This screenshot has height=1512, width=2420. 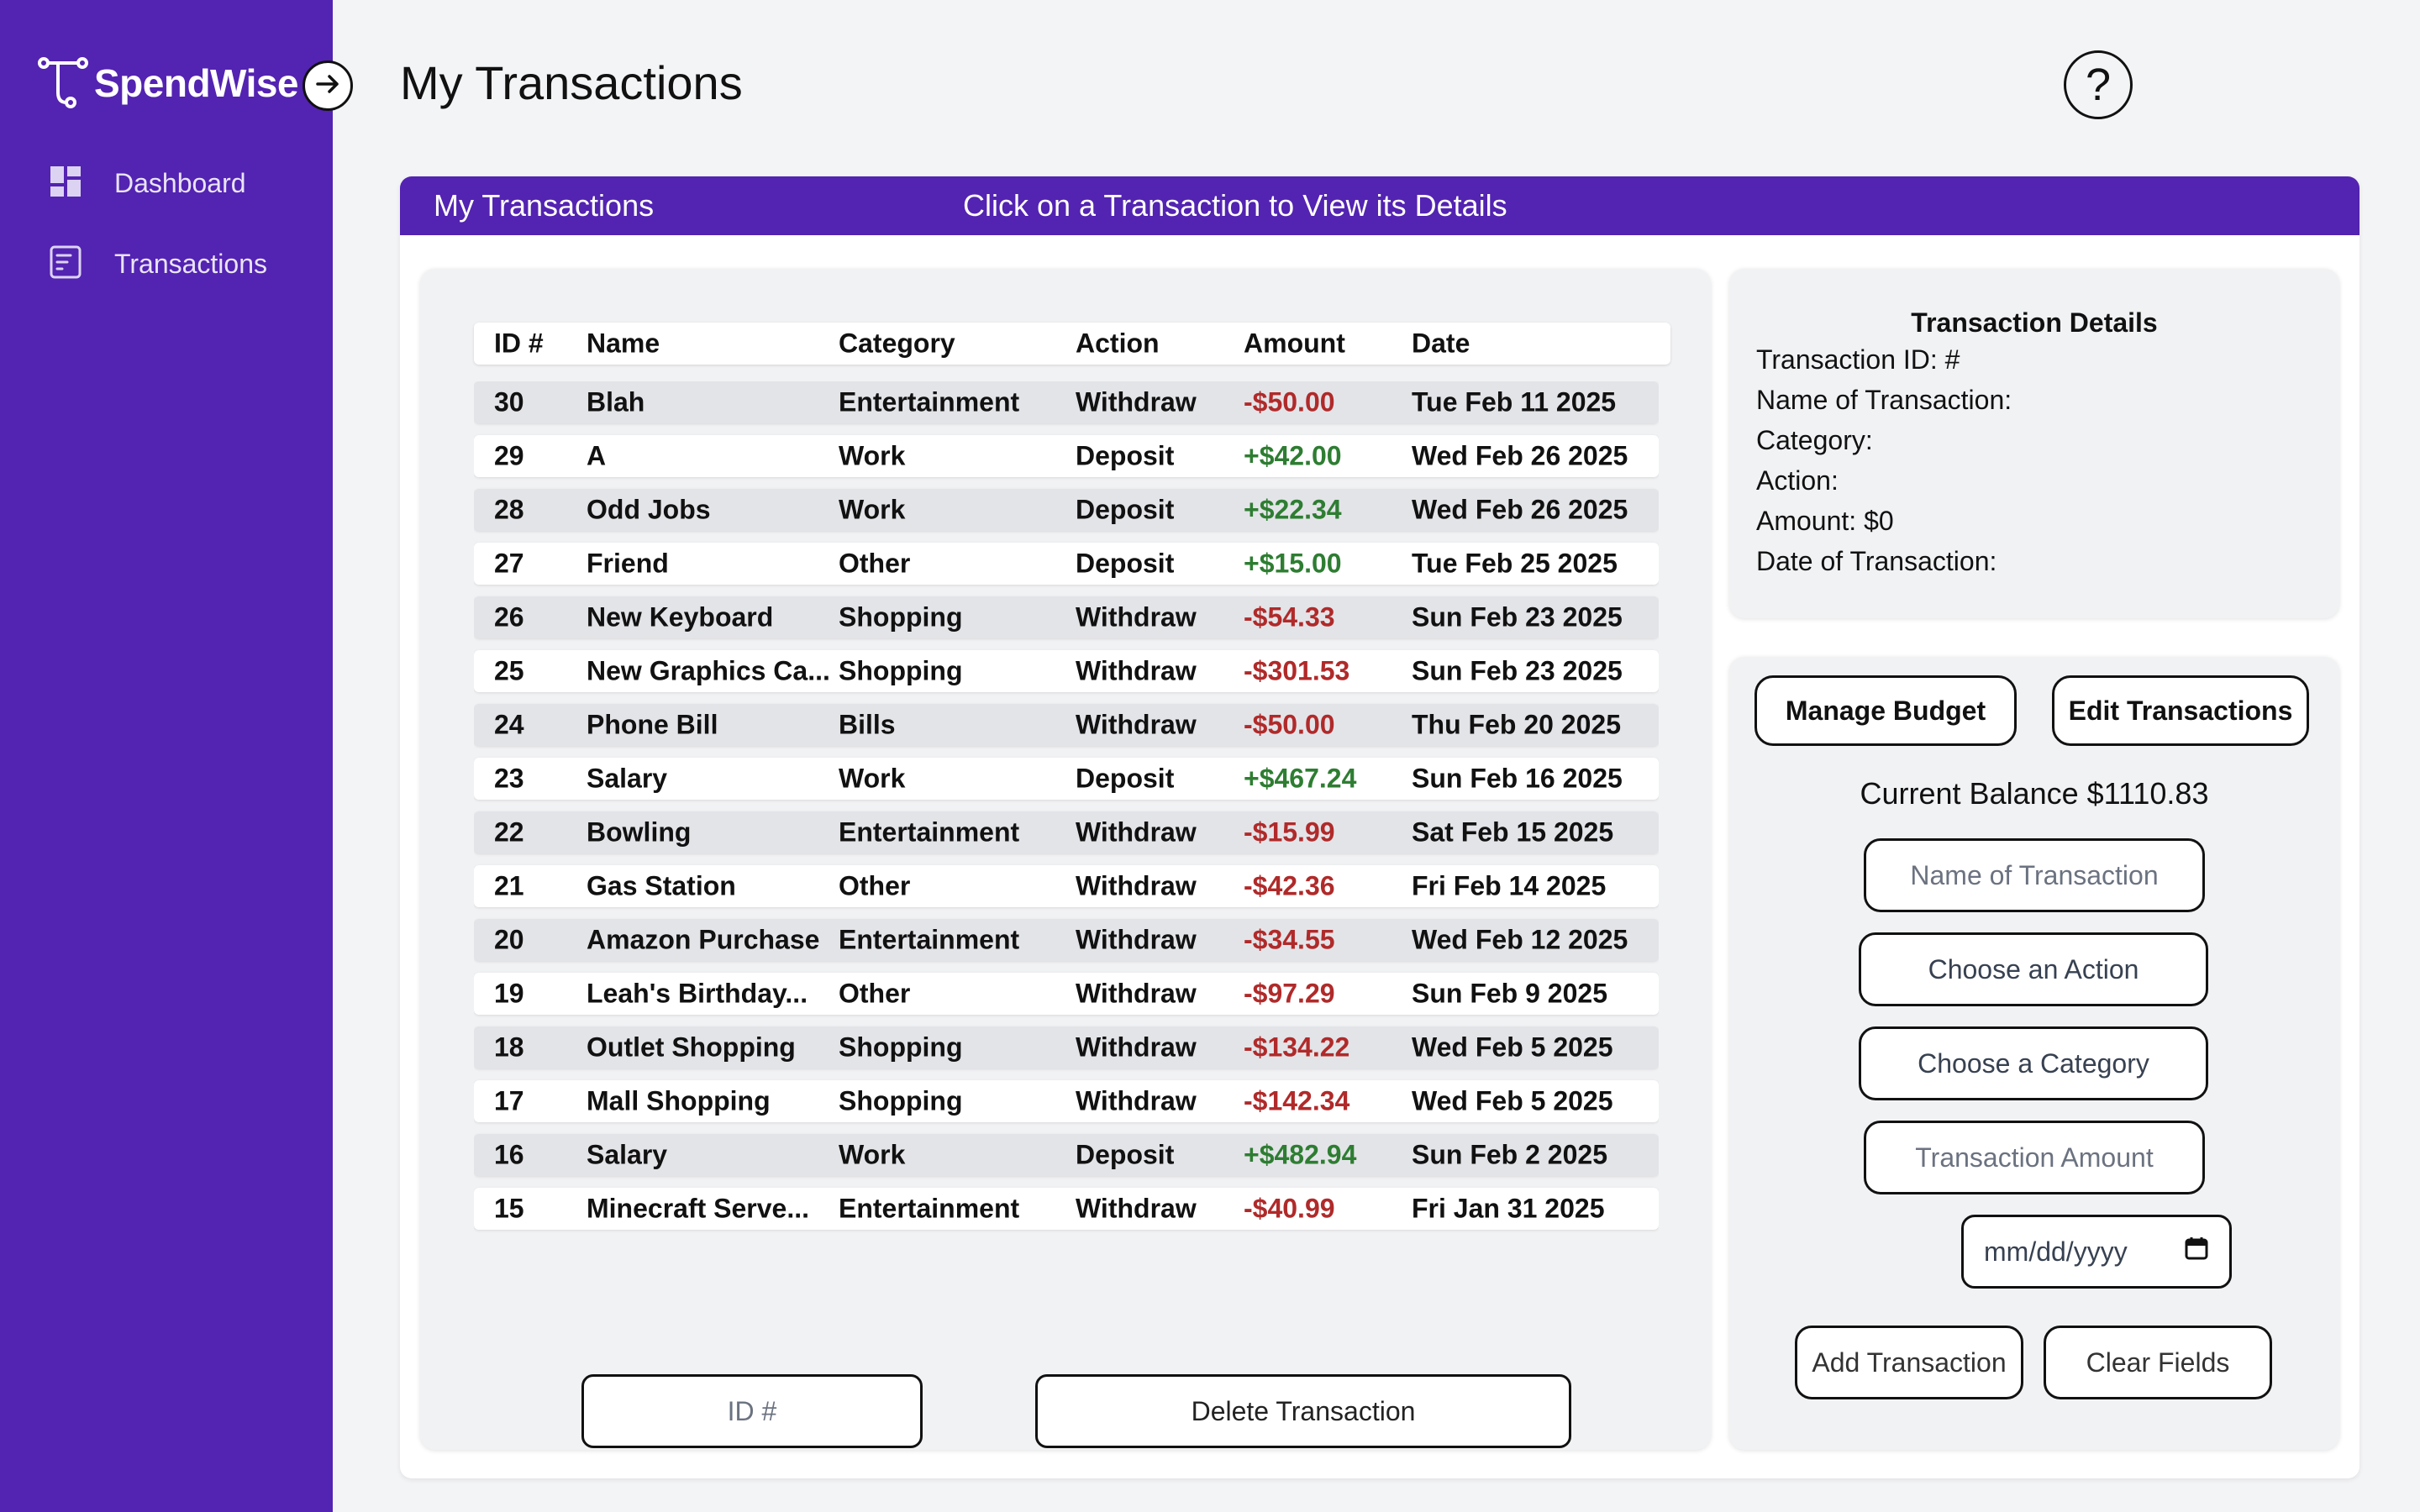 I want to click on sidebar-item-label: Dashboard, so click(x=180, y=182).